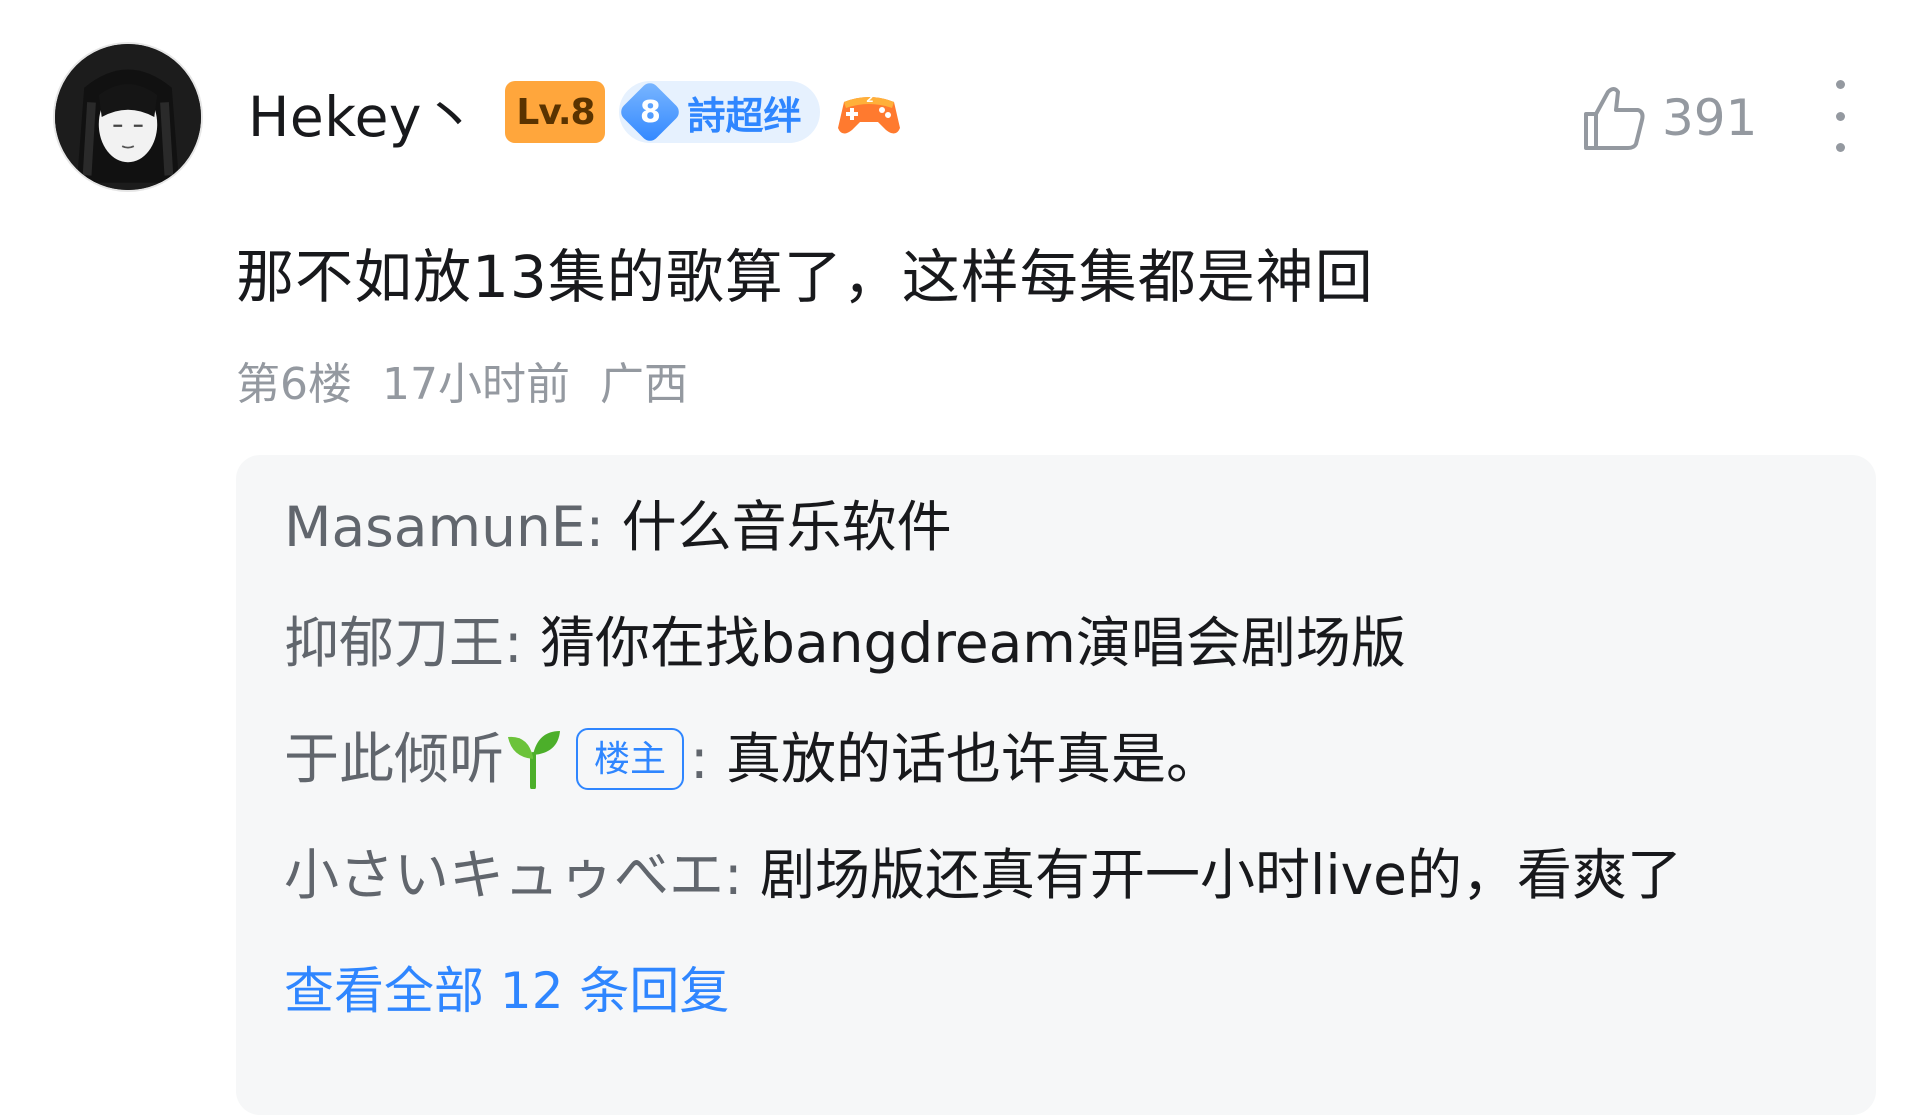  I want to click on reply-username: MasamunE, so click(435, 527).